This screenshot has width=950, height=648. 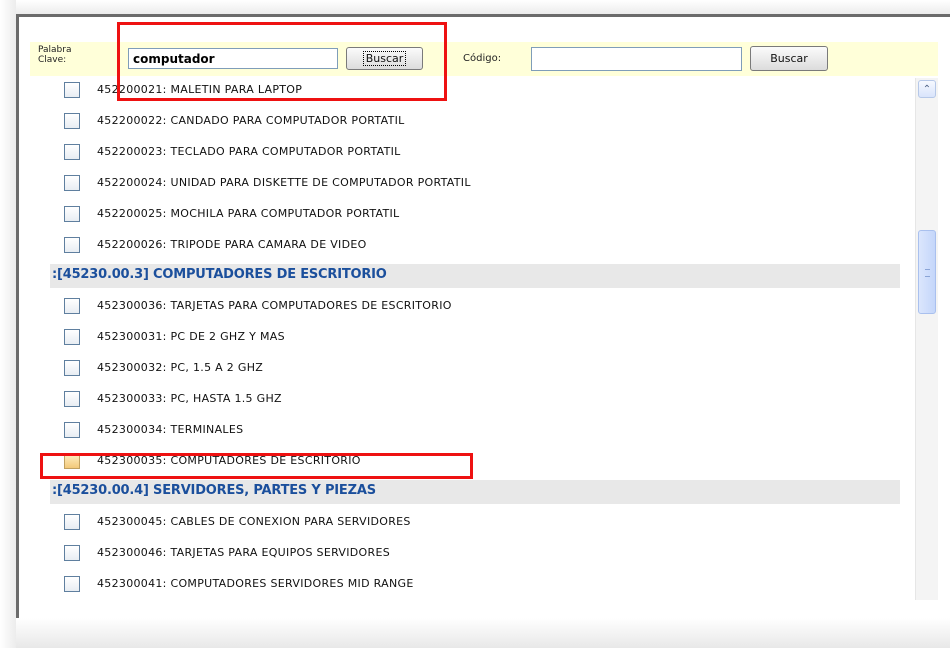 I want to click on list-item: 452300031: PC DE 2 GHZ Y MAS, so click(x=465, y=337).